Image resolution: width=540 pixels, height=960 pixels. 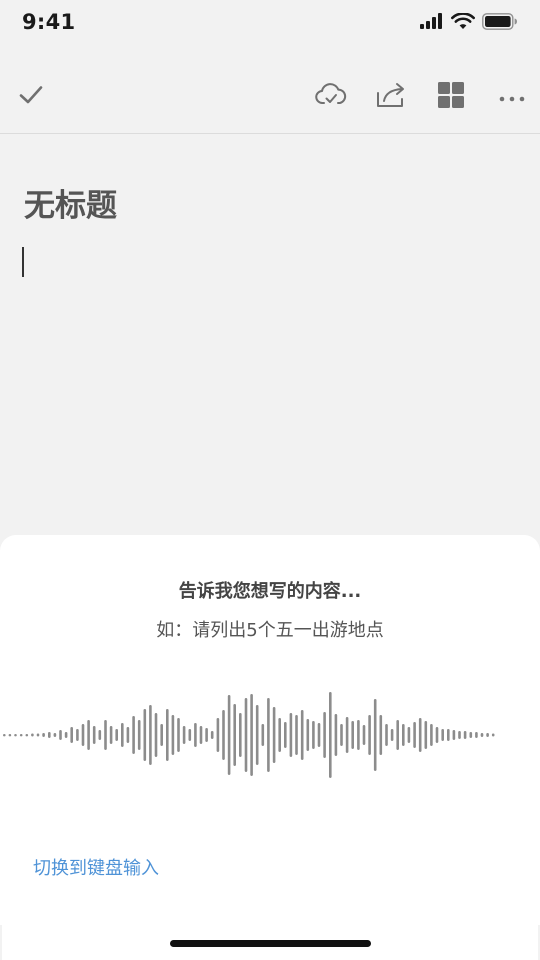 I want to click on checkmark-icon, so click(x=31, y=97).